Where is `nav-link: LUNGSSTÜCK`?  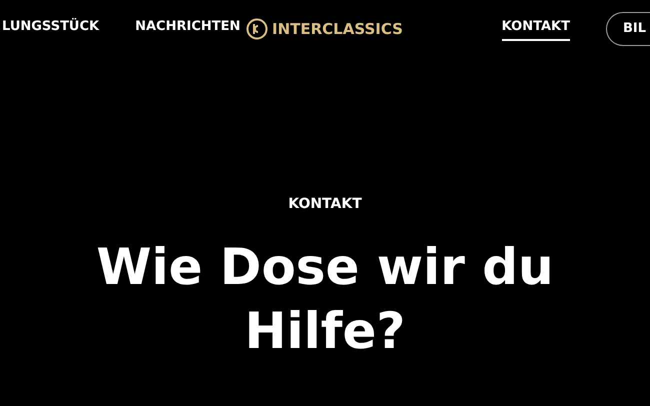 nav-link: LUNGSSTÜCK is located at coordinates (51, 29).